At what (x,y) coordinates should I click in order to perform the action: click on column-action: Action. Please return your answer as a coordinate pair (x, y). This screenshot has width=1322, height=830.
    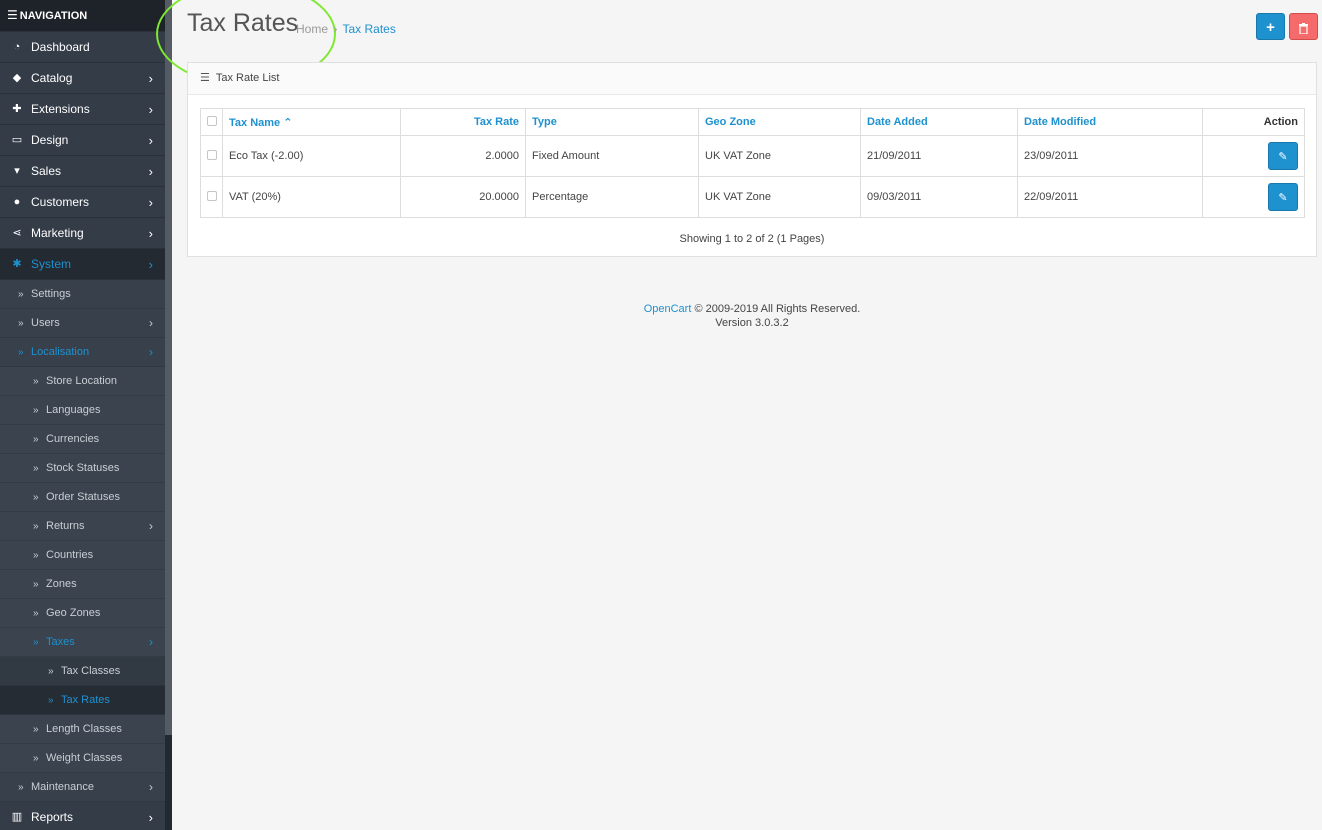
    Looking at the image, I should click on (1253, 122).